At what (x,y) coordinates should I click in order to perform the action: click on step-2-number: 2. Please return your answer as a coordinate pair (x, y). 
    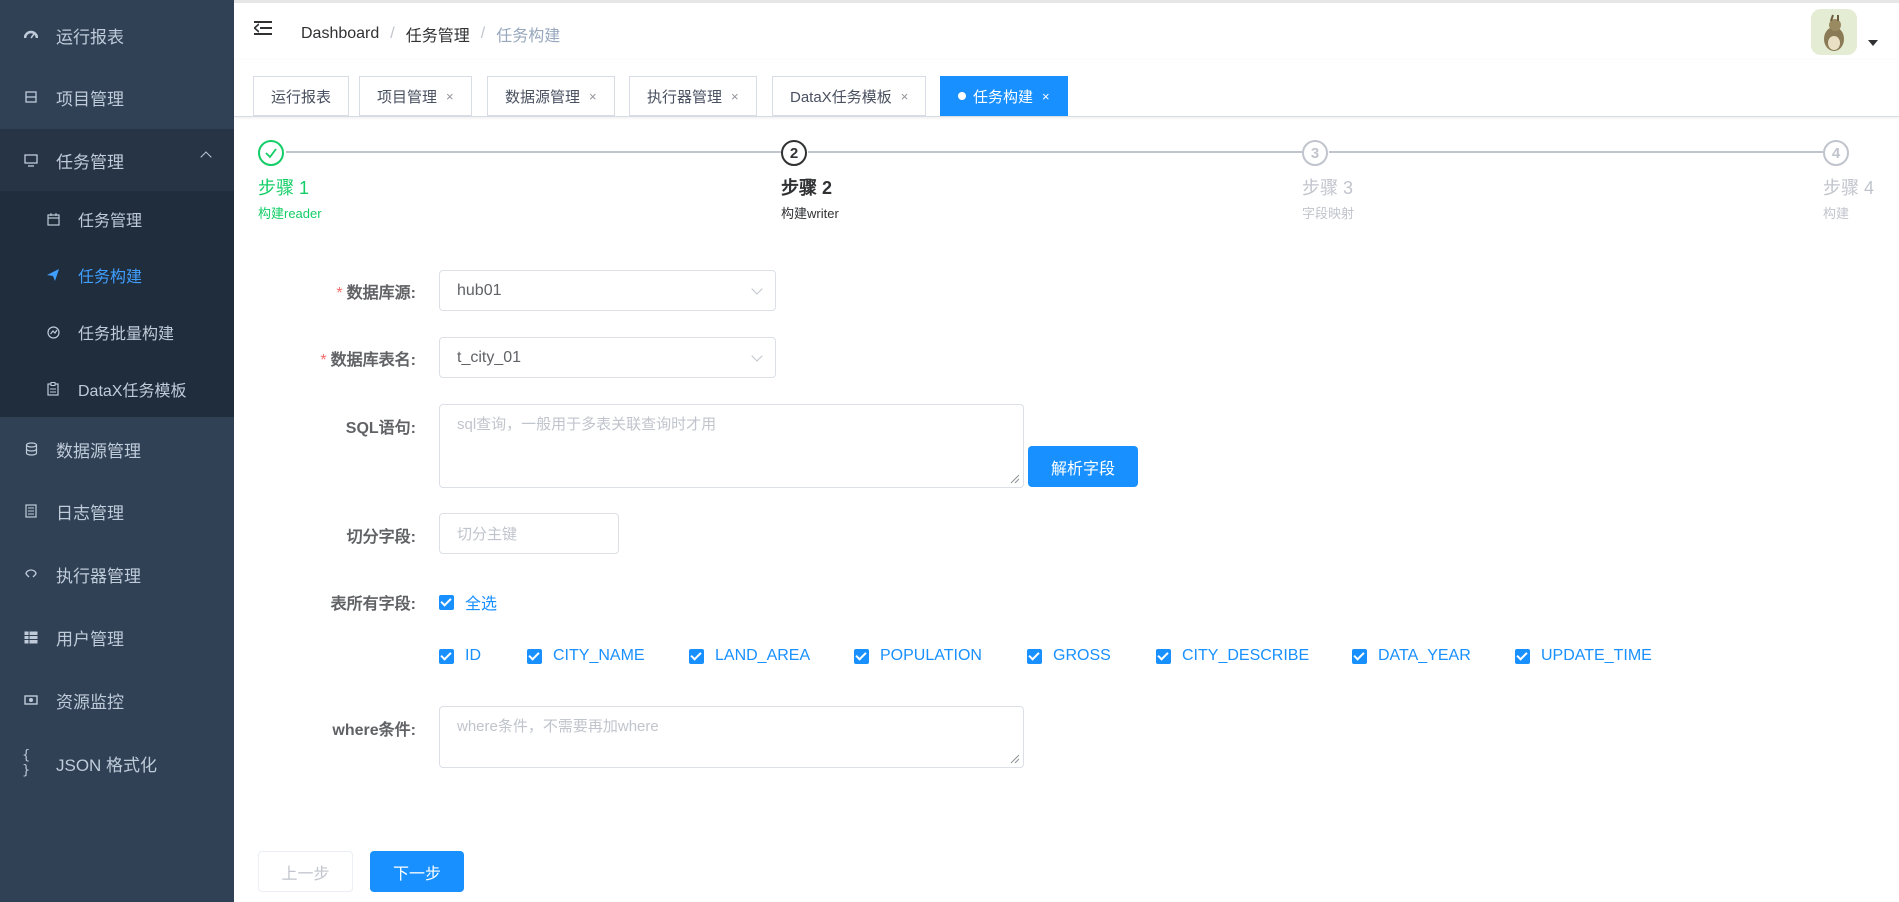
    Looking at the image, I should click on (794, 153).